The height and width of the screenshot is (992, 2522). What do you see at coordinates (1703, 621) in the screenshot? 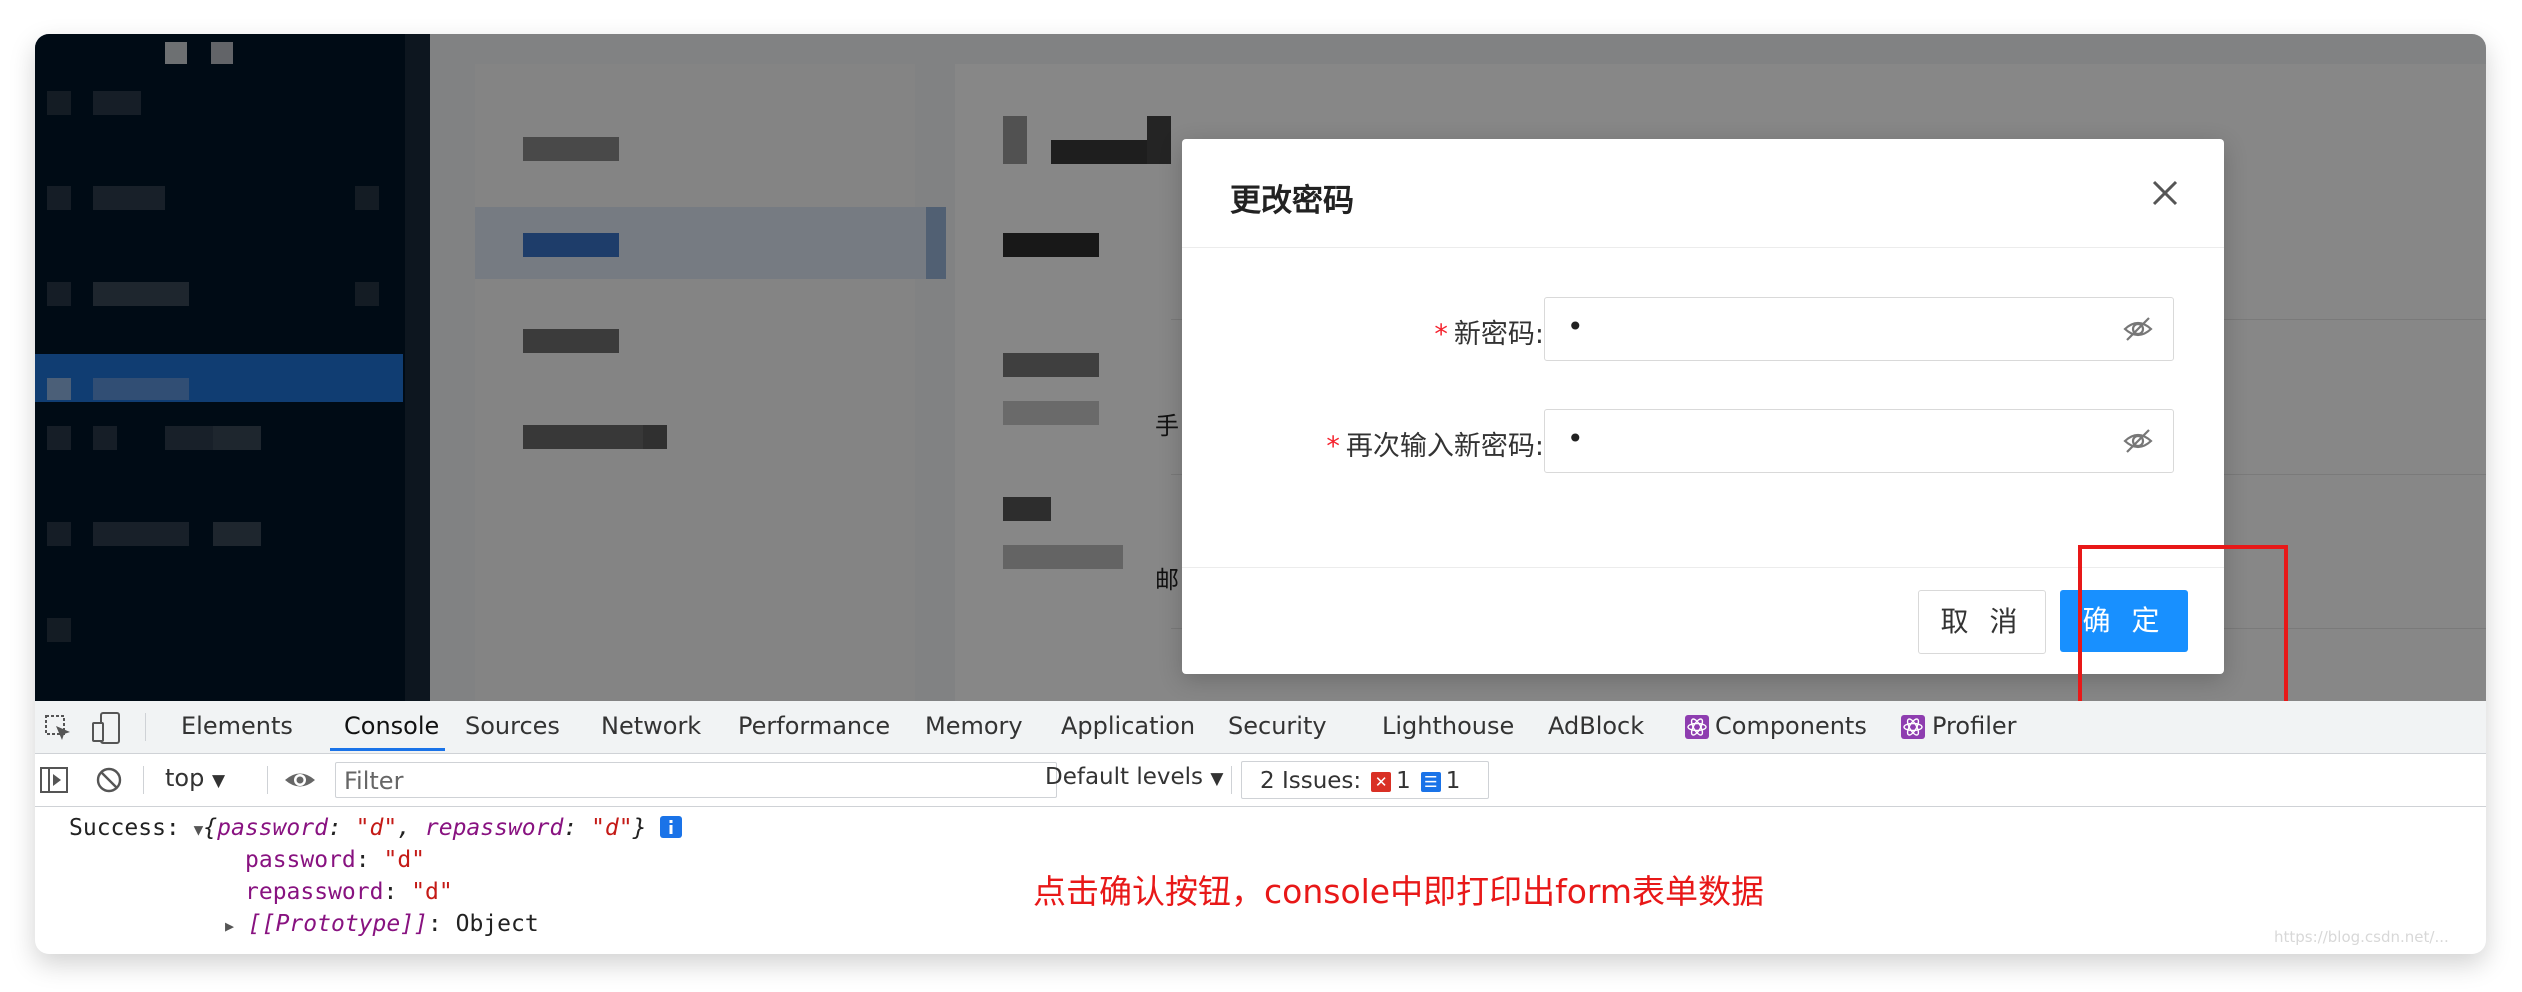
I see `modal-footer: 取 消 确 定` at bounding box center [1703, 621].